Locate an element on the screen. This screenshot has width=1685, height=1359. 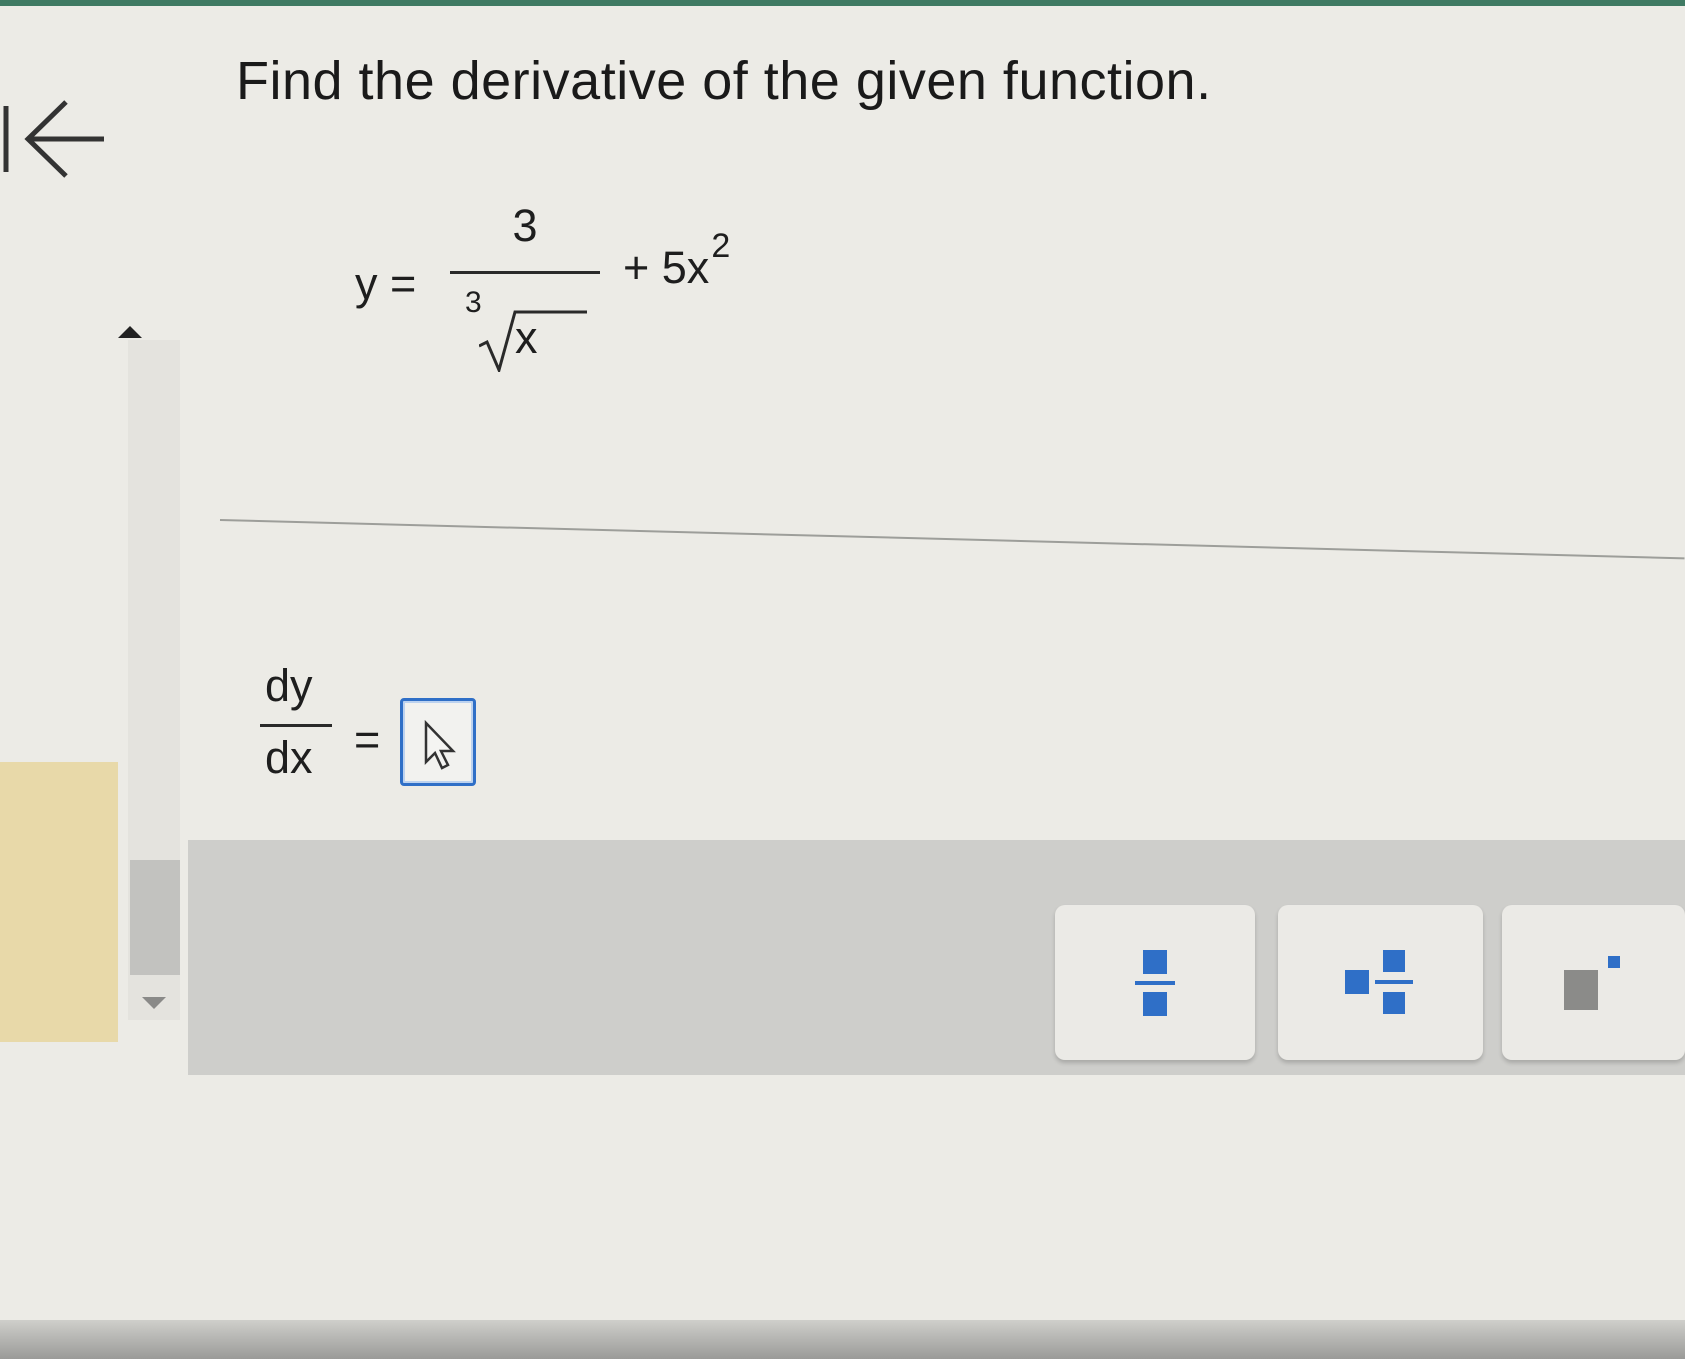
derivative-label-numerator: dy is located at coordinates (289, 685).